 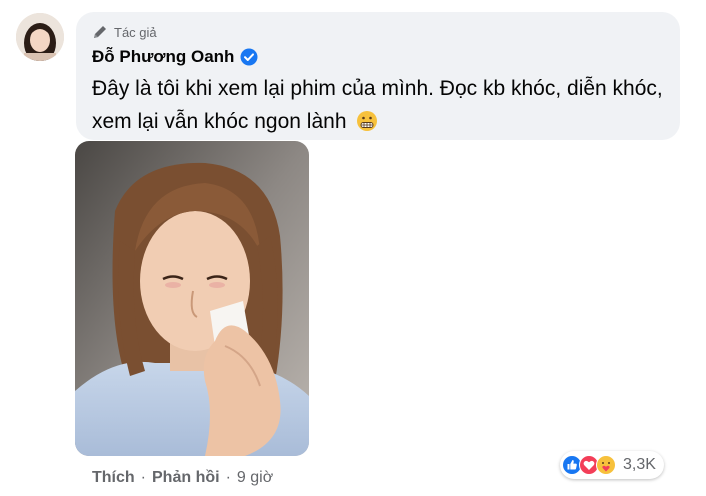 What do you see at coordinates (255, 478) in the screenshot?
I see `timestamp: 9 giờ` at bounding box center [255, 478].